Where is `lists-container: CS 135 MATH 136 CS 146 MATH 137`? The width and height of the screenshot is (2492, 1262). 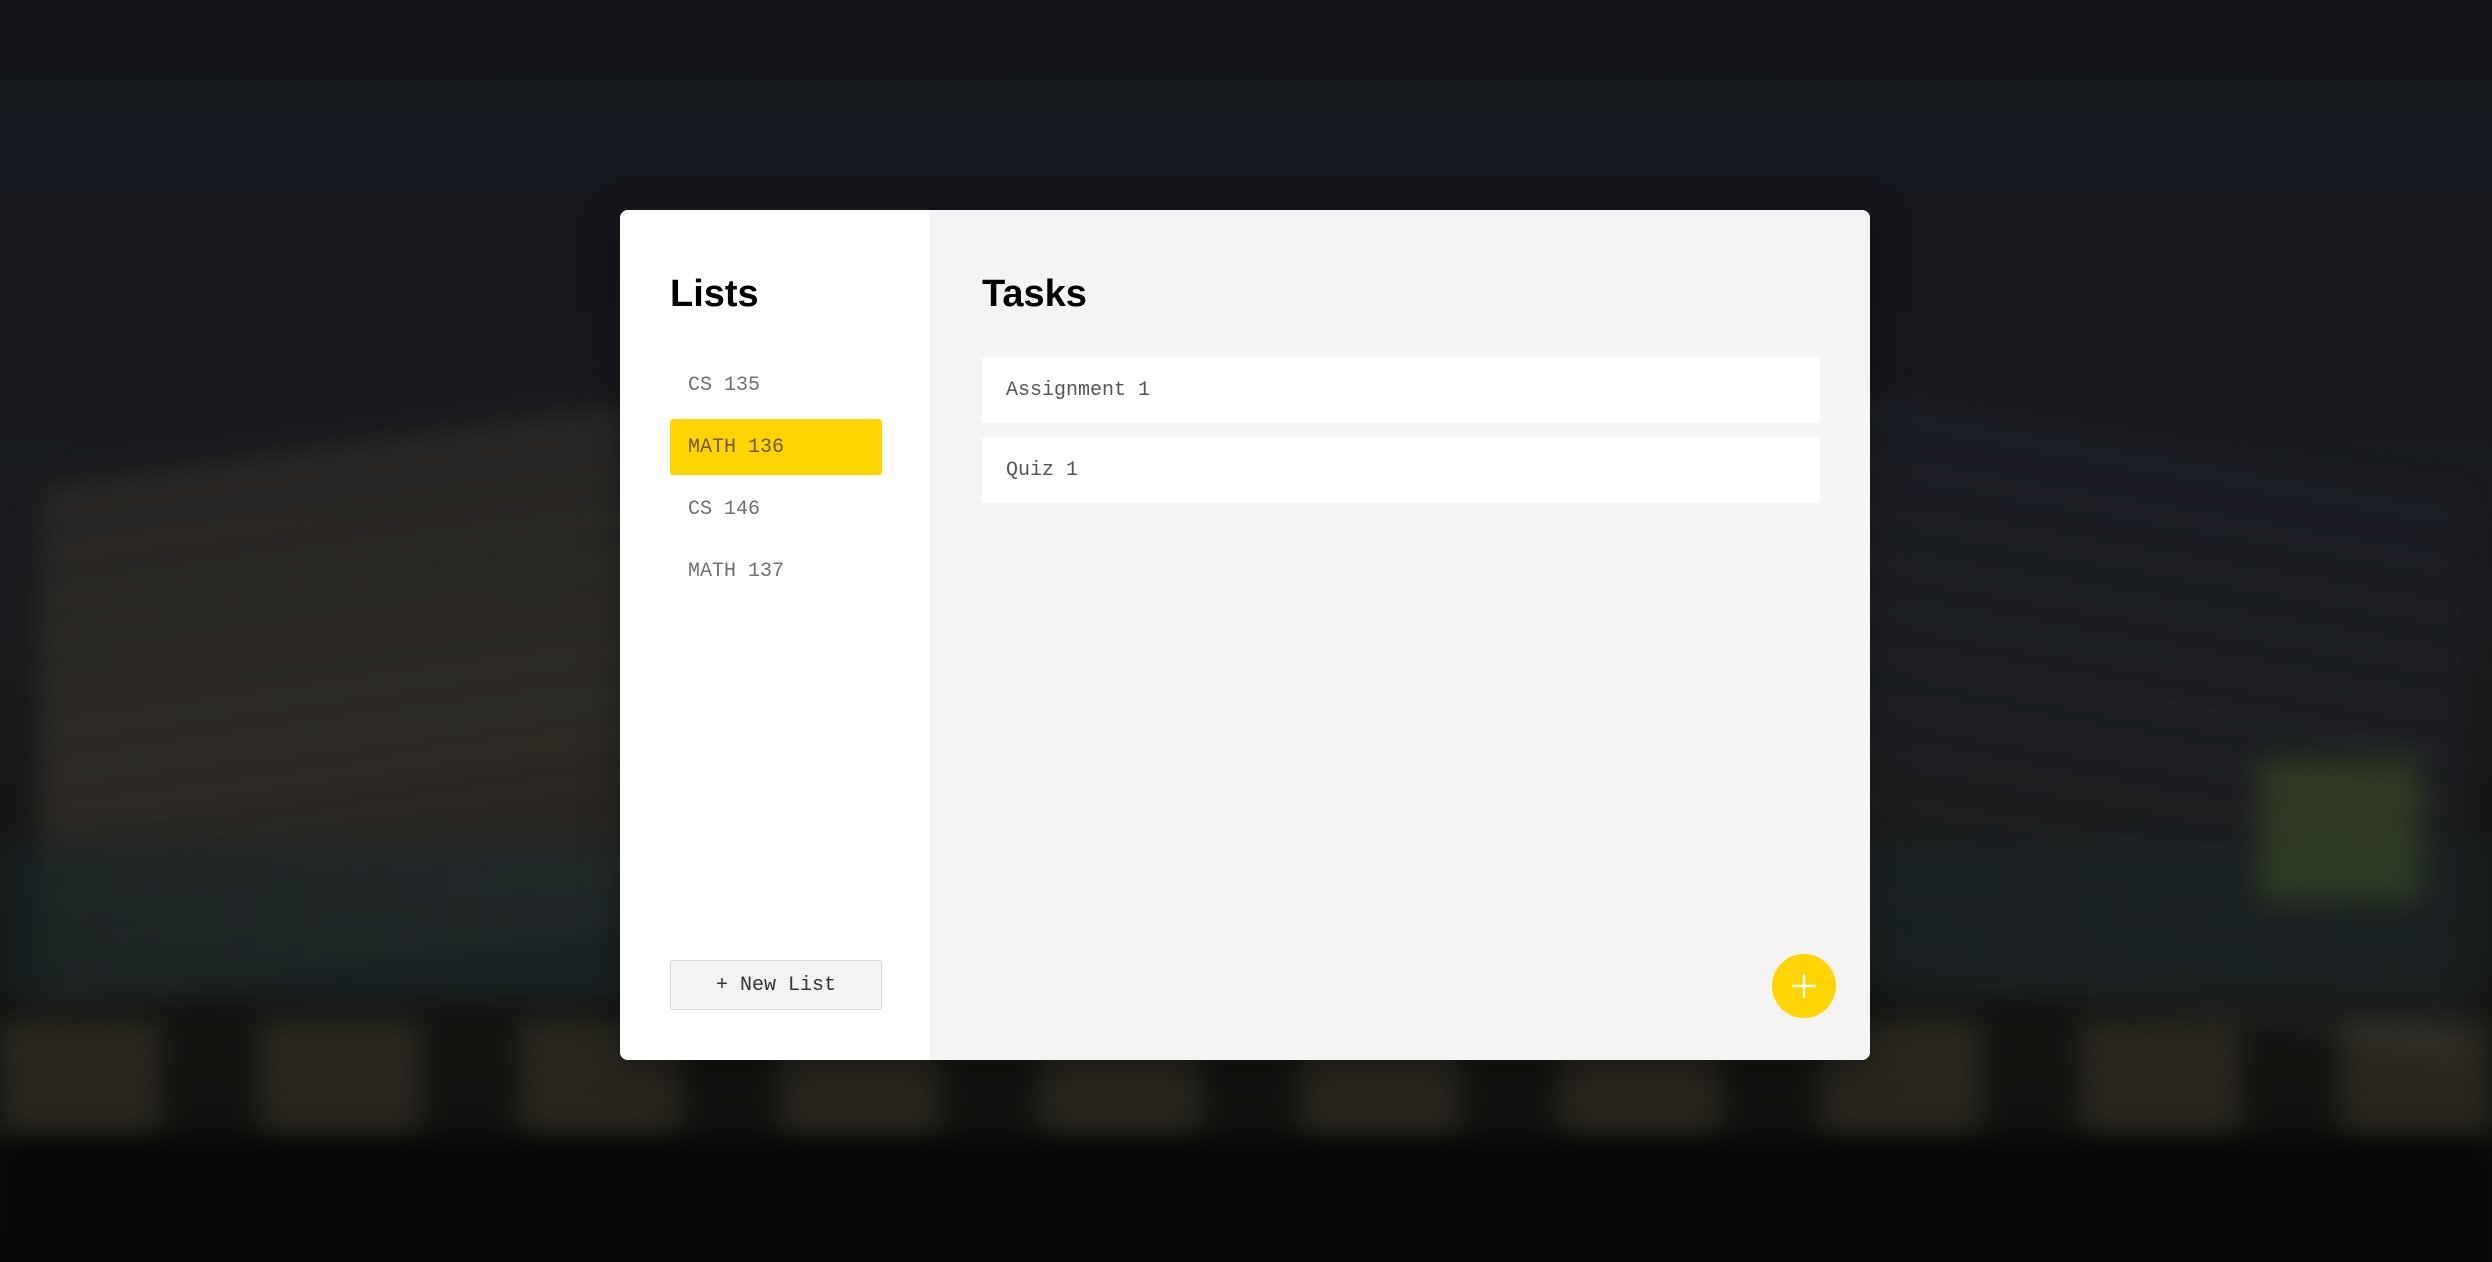 lists-container: CS 135 MATH 136 CS 146 MATH 137 is located at coordinates (776, 478).